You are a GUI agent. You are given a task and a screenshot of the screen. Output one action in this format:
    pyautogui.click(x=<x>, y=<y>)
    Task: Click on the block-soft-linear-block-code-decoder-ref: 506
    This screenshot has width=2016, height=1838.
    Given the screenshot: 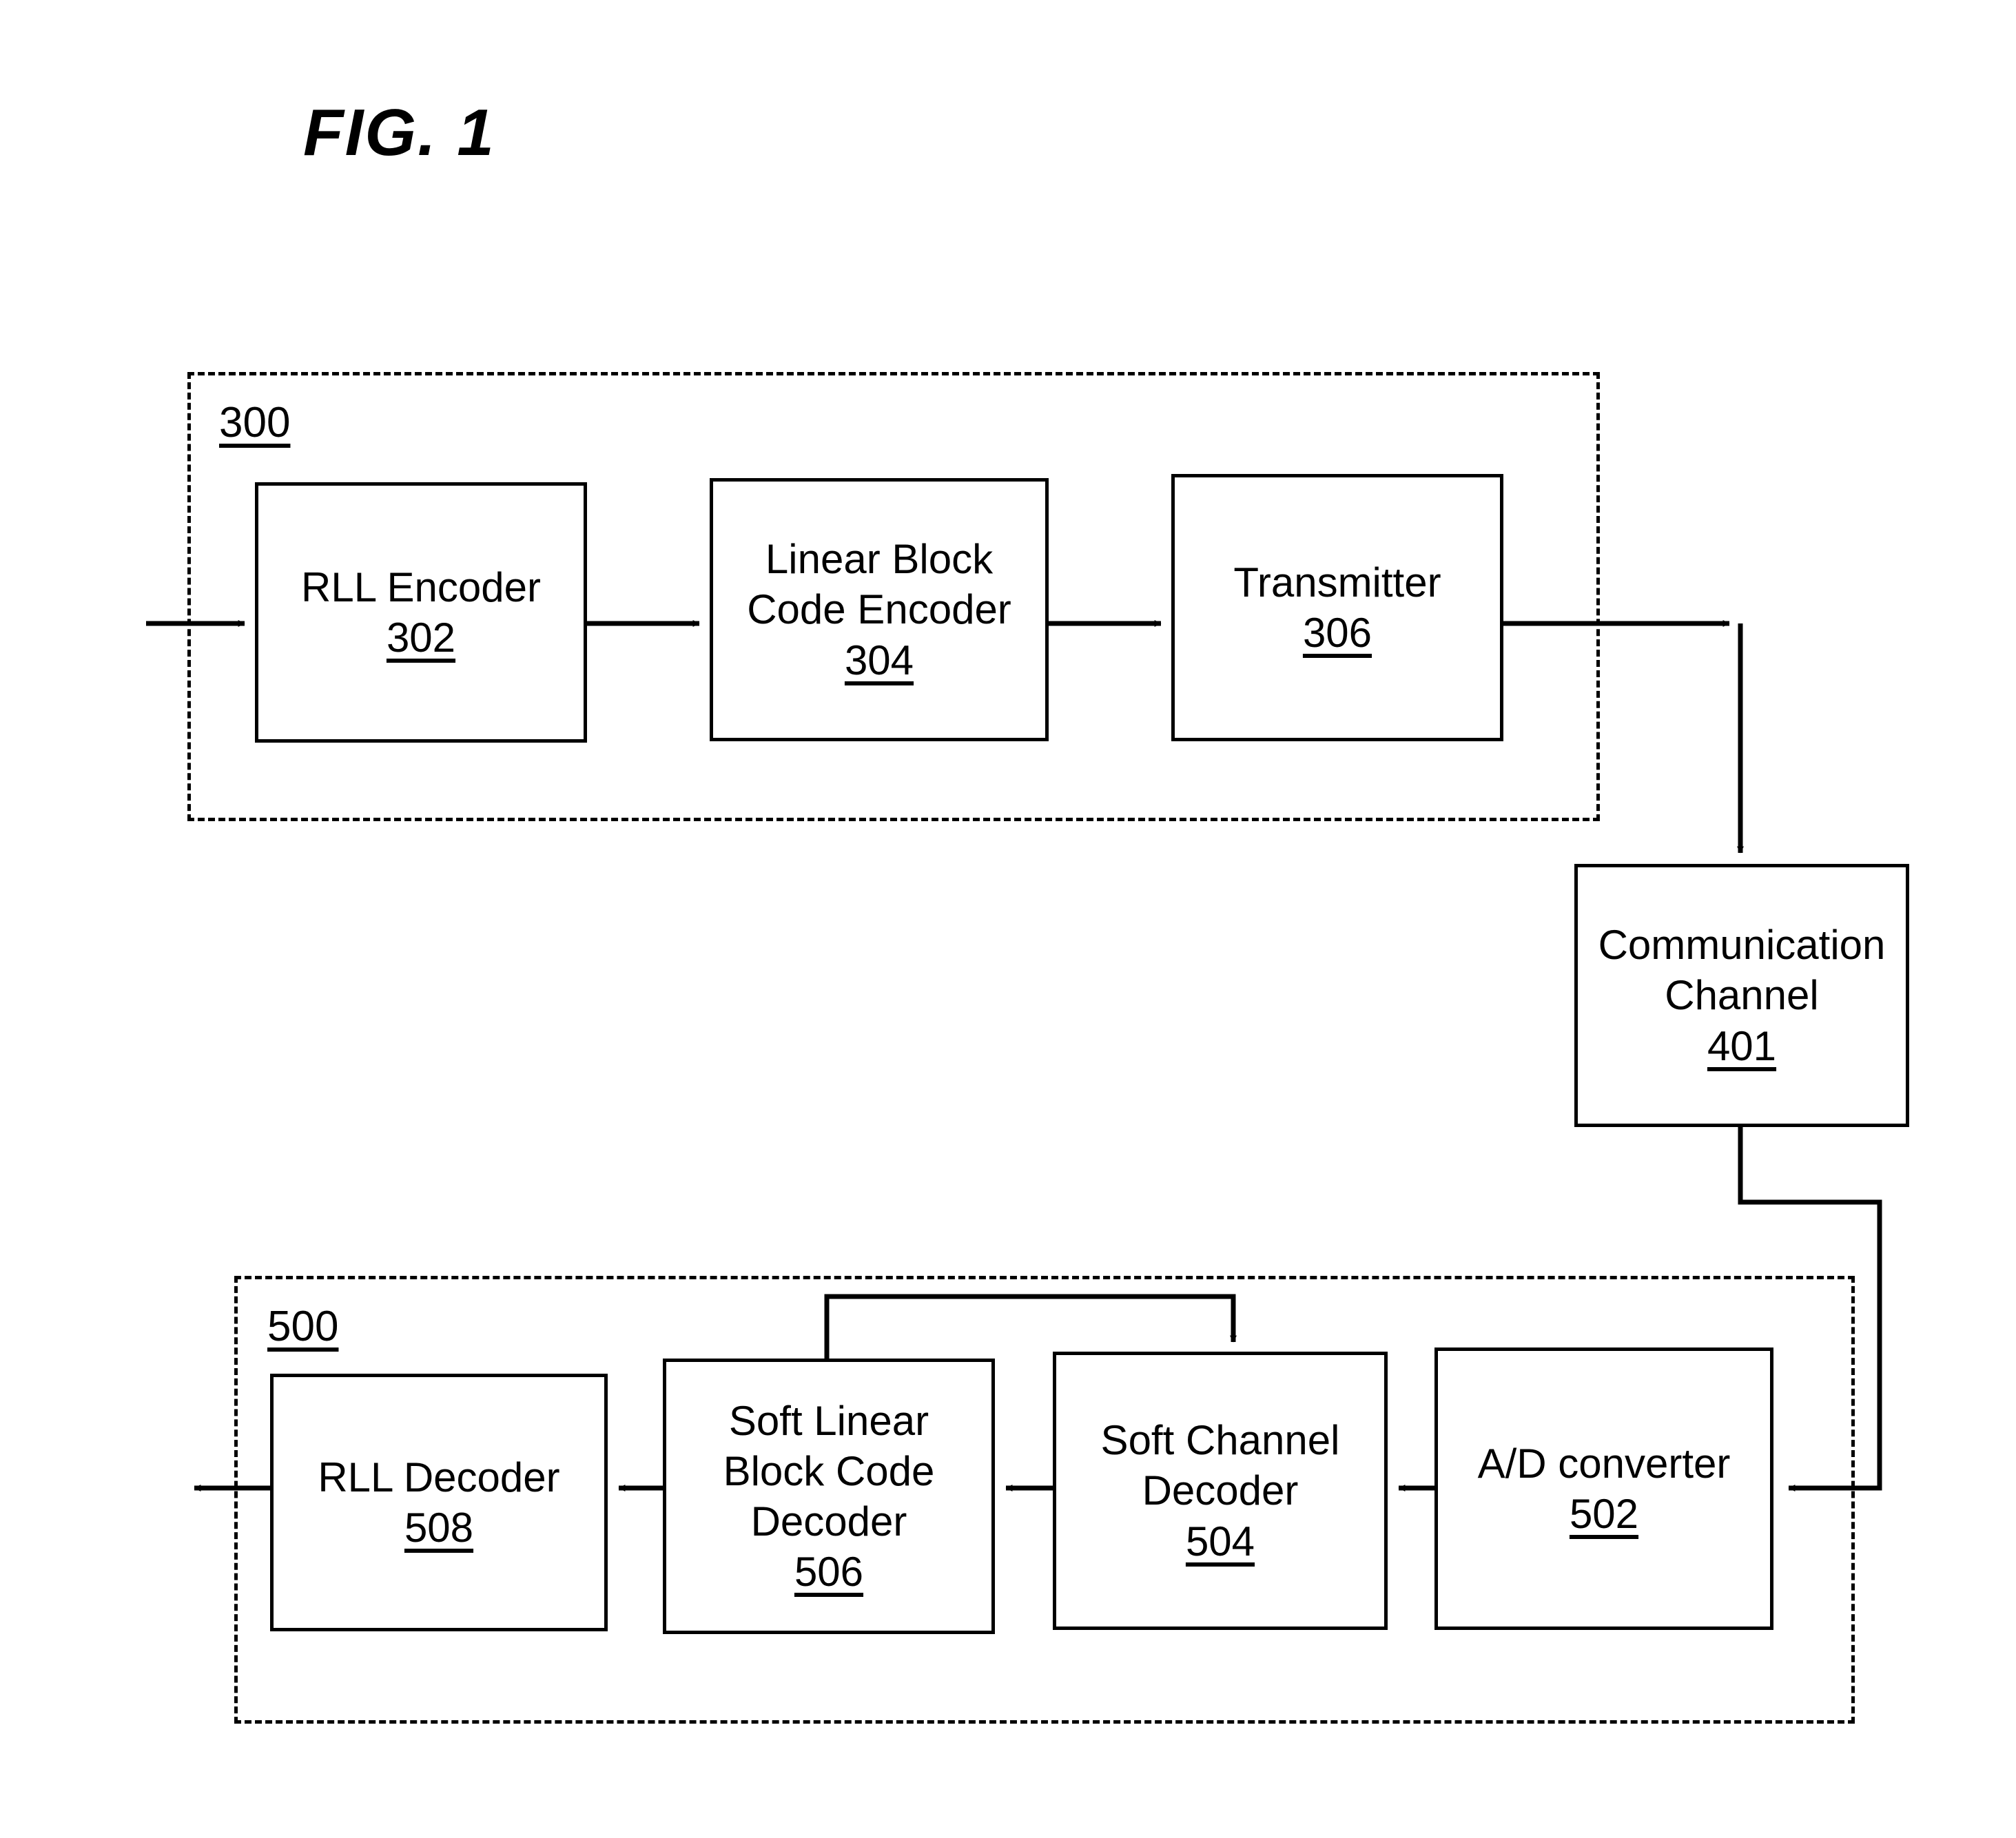 What is the action you would take?
    pyautogui.click(x=829, y=1573)
    